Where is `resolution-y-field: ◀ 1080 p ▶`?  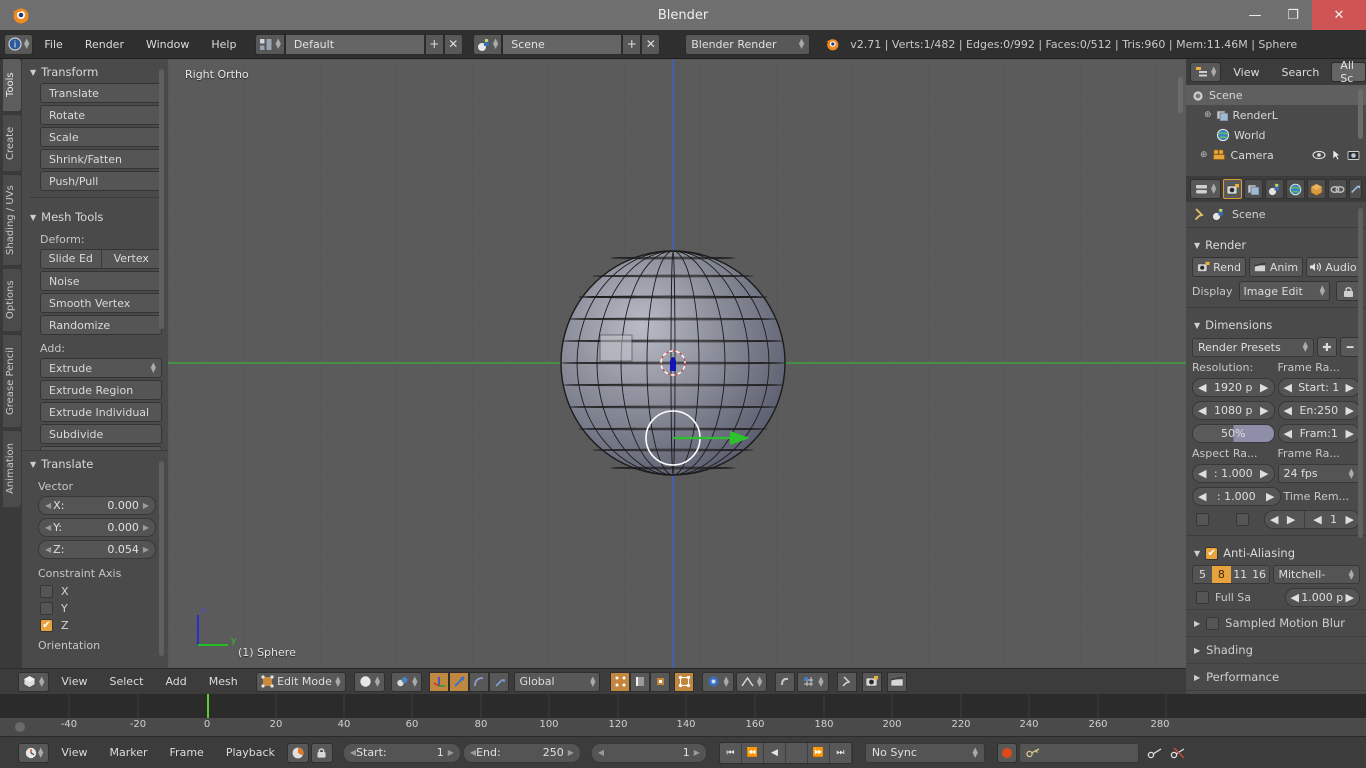 resolution-y-field: ◀ 1080 p ▶ is located at coordinates (1233, 410).